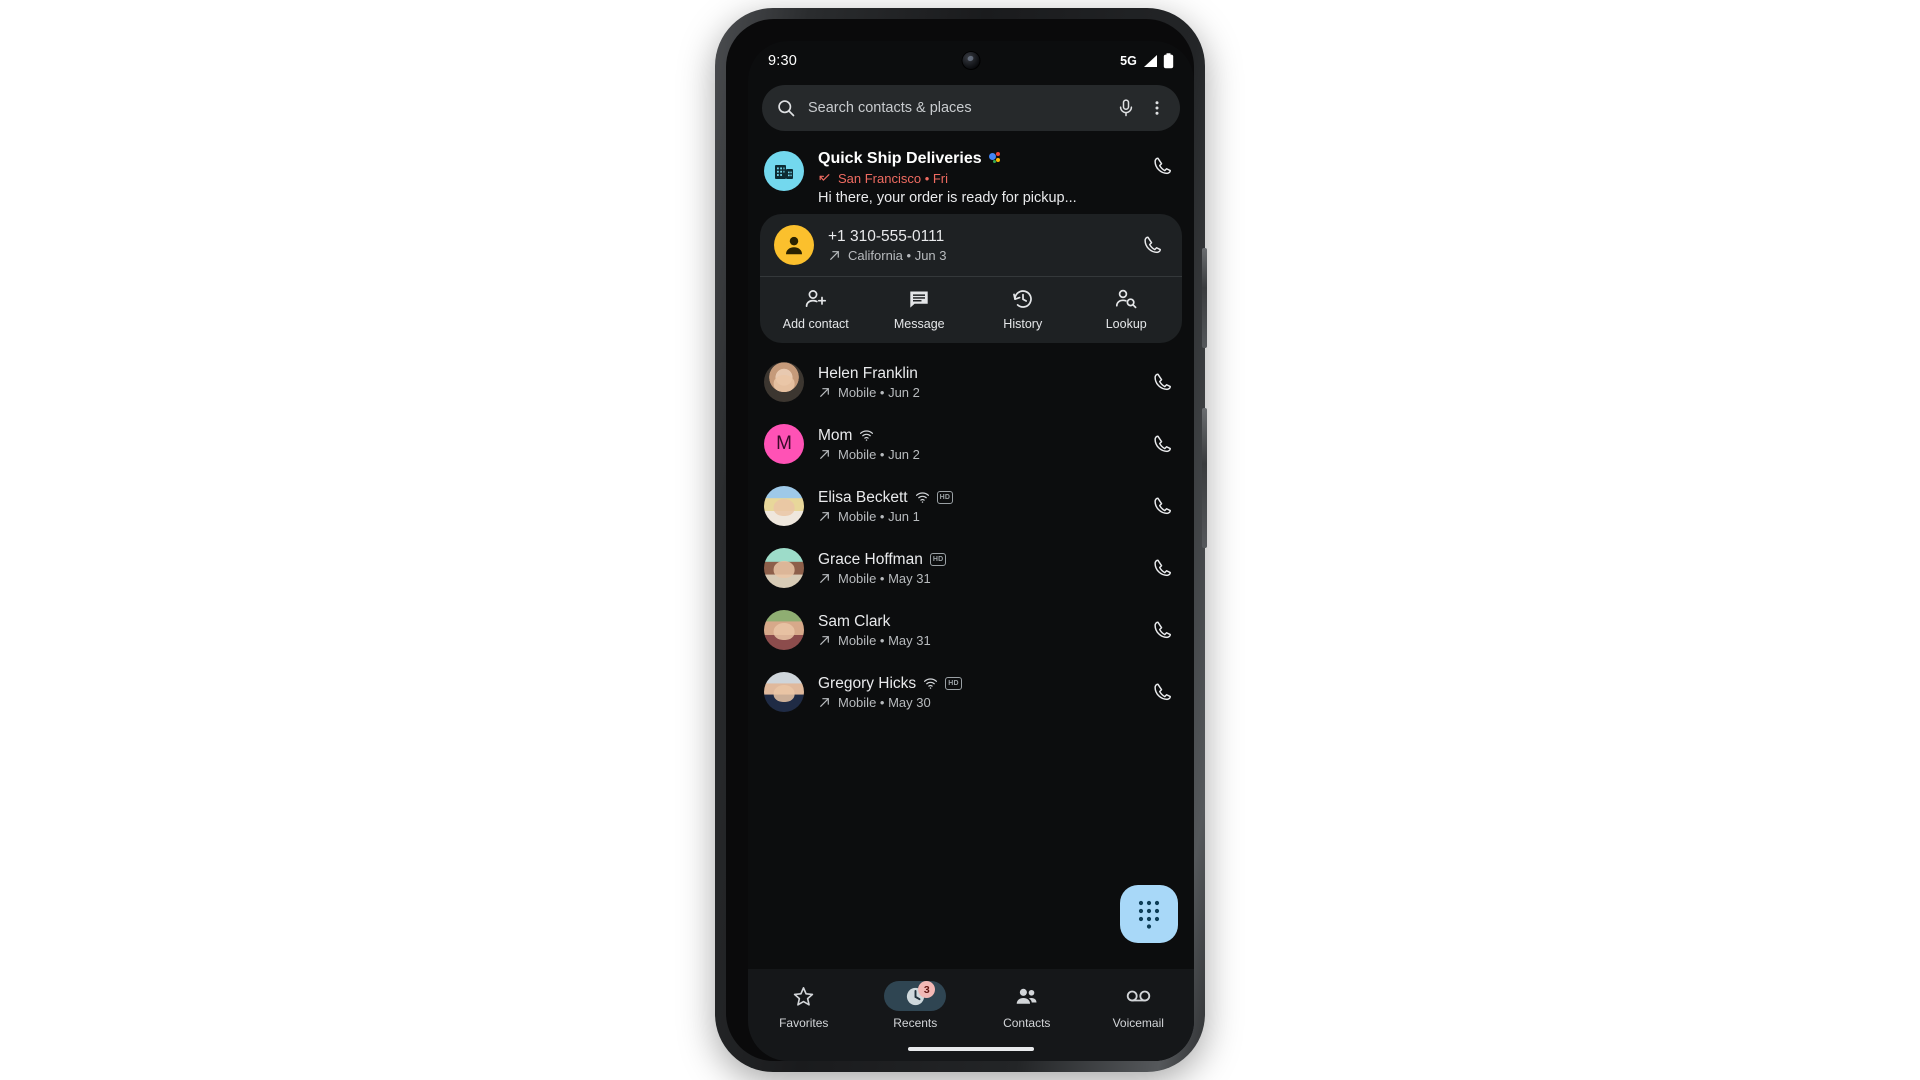 The width and height of the screenshot is (1920, 1080). Describe the element at coordinates (867, 683) in the screenshot. I see `contact-name: Gregory Hicks` at that location.